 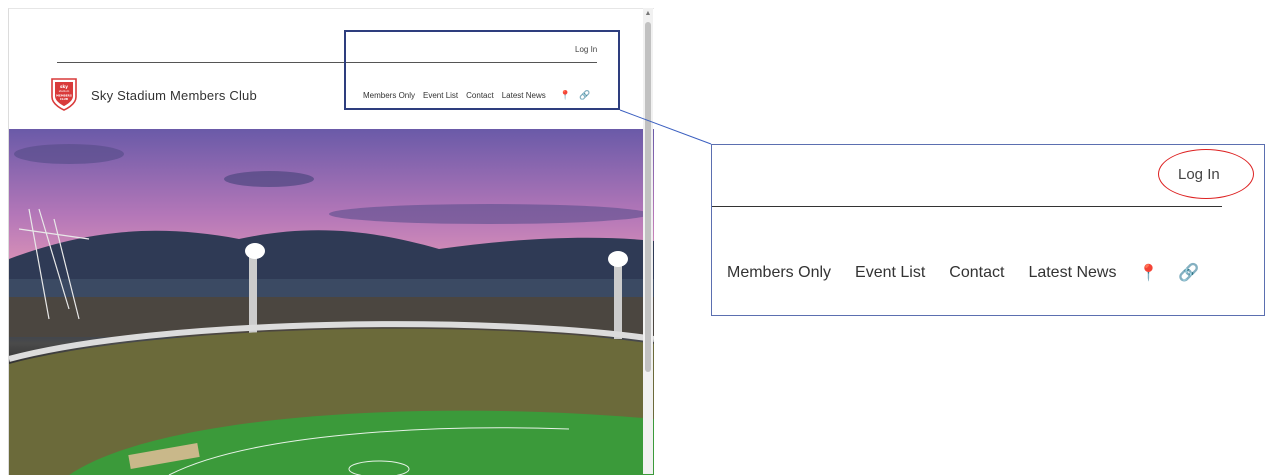 What do you see at coordinates (482, 70) in the screenshot?
I see `callout-highlight-box` at bounding box center [482, 70].